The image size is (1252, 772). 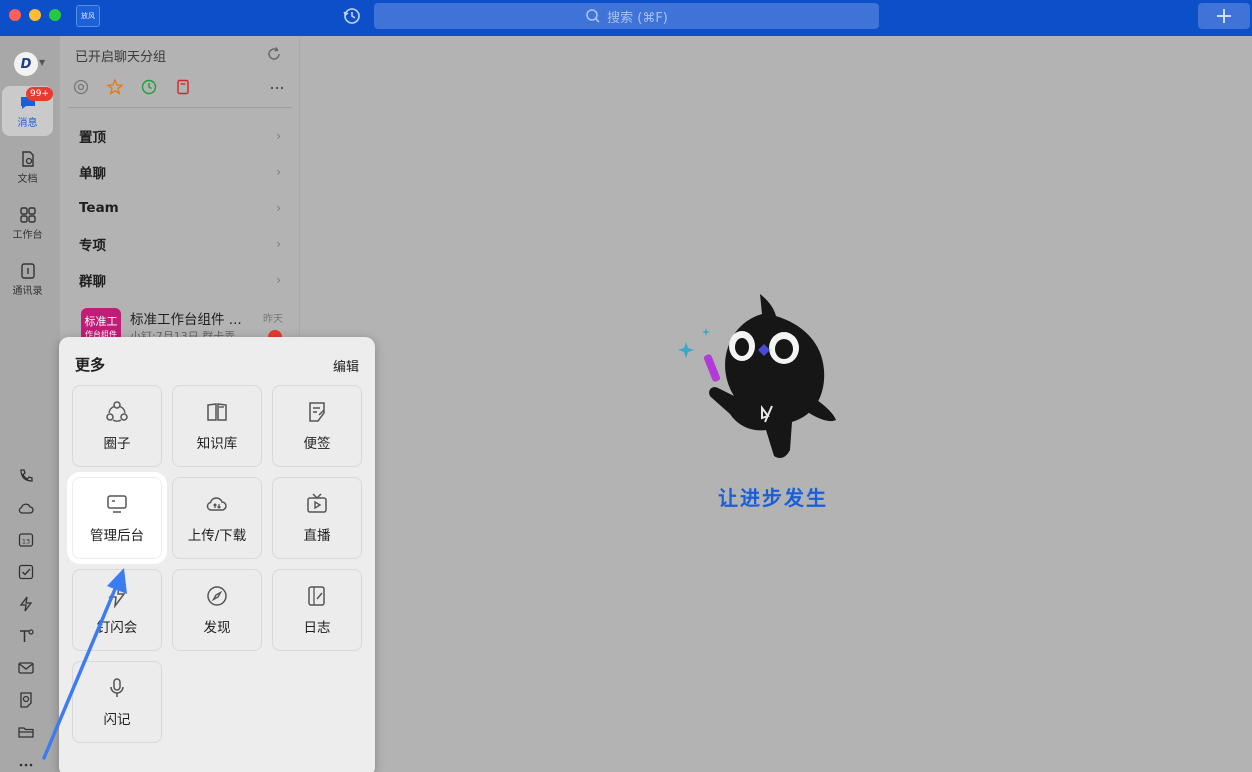 I want to click on more-popup-title: 更多, so click(x=90, y=365).